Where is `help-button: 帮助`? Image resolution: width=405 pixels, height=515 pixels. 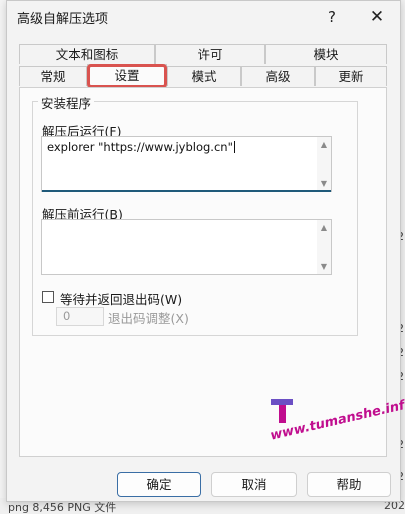 help-button: 帮助 is located at coordinates (349, 484).